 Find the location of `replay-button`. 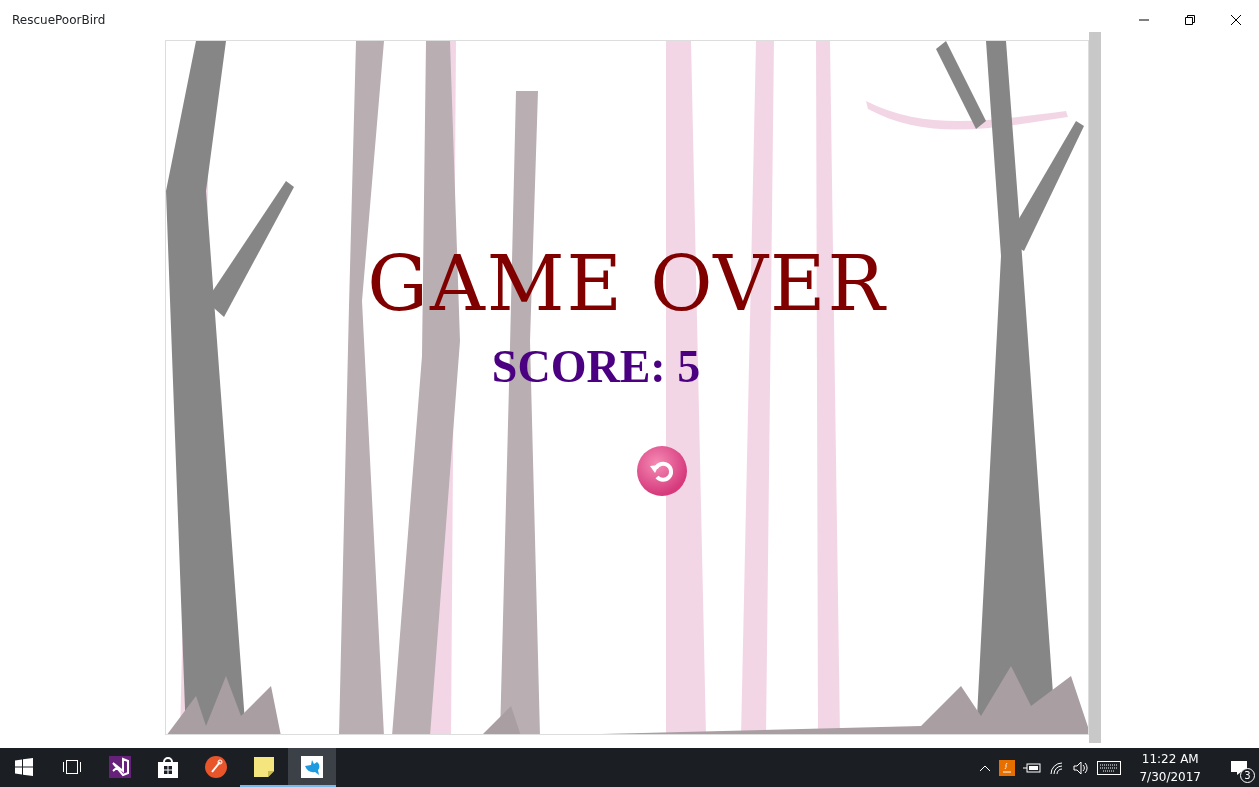

replay-button is located at coordinates (662, 471).